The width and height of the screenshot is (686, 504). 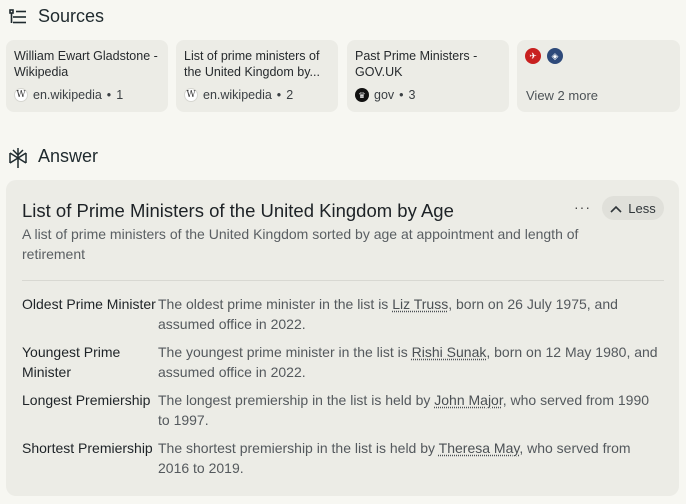 What do you see at coordinates (479, 448) in the screenshot?
I see `person-link: Theresa May` at bounding box center [479, 448].